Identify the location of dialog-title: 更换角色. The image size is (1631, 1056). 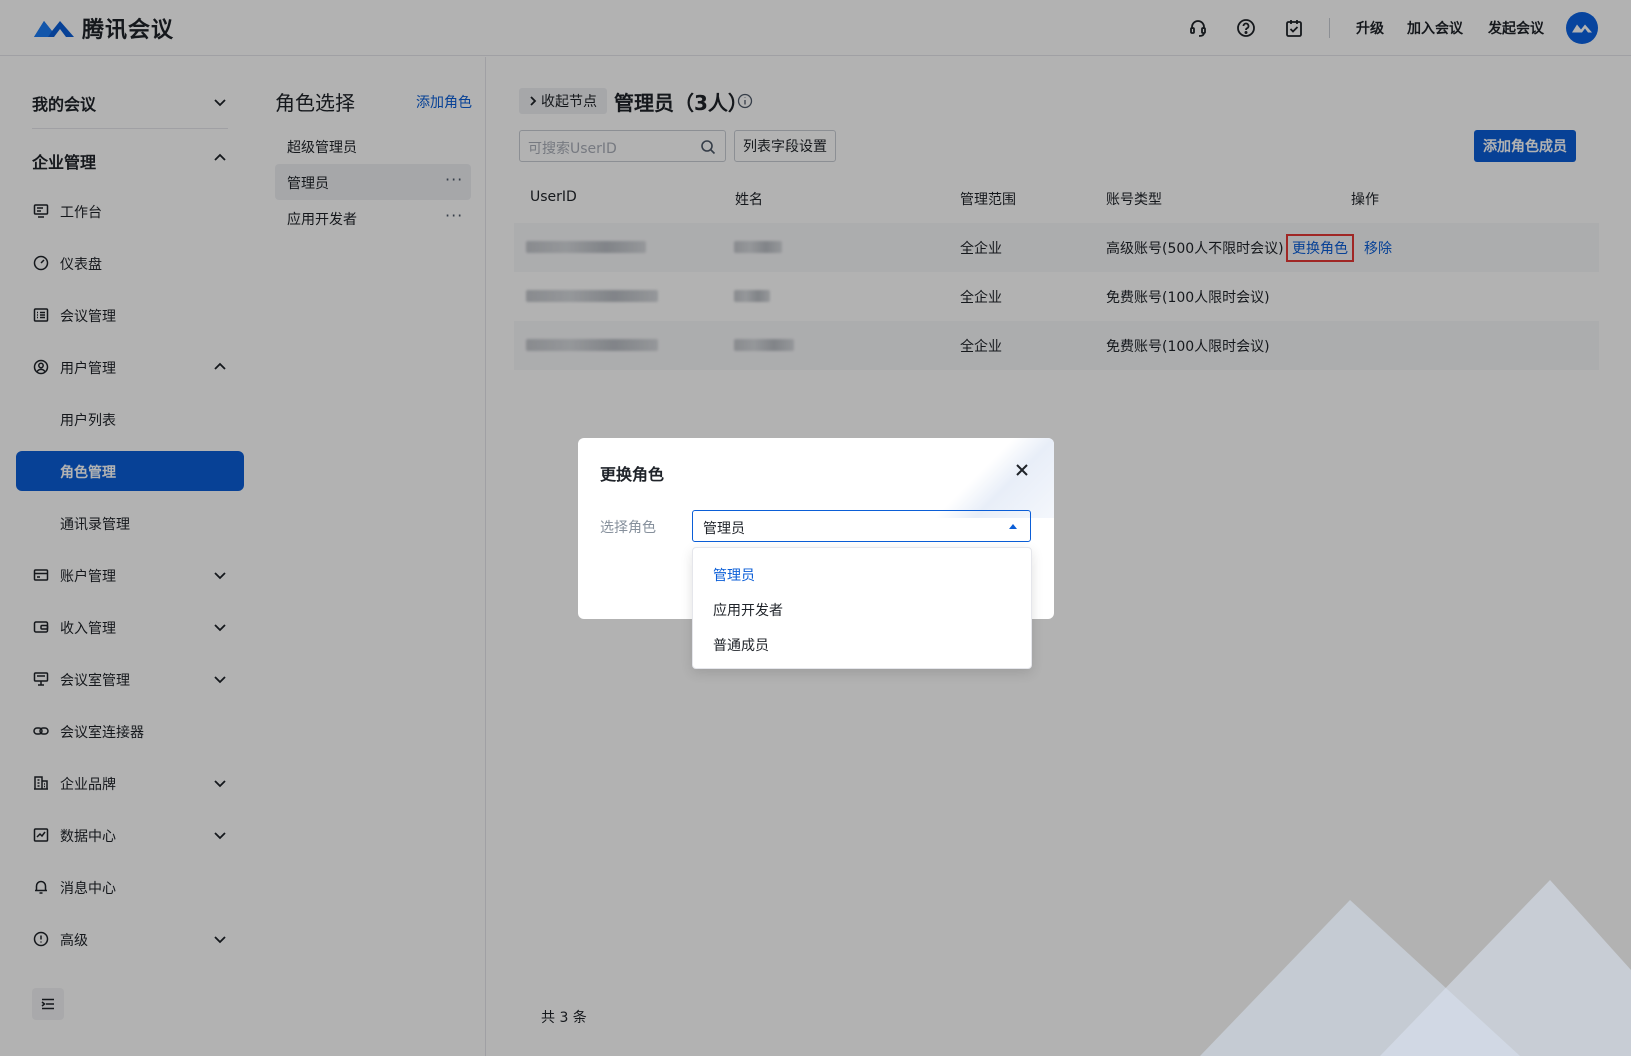
(632, 474).